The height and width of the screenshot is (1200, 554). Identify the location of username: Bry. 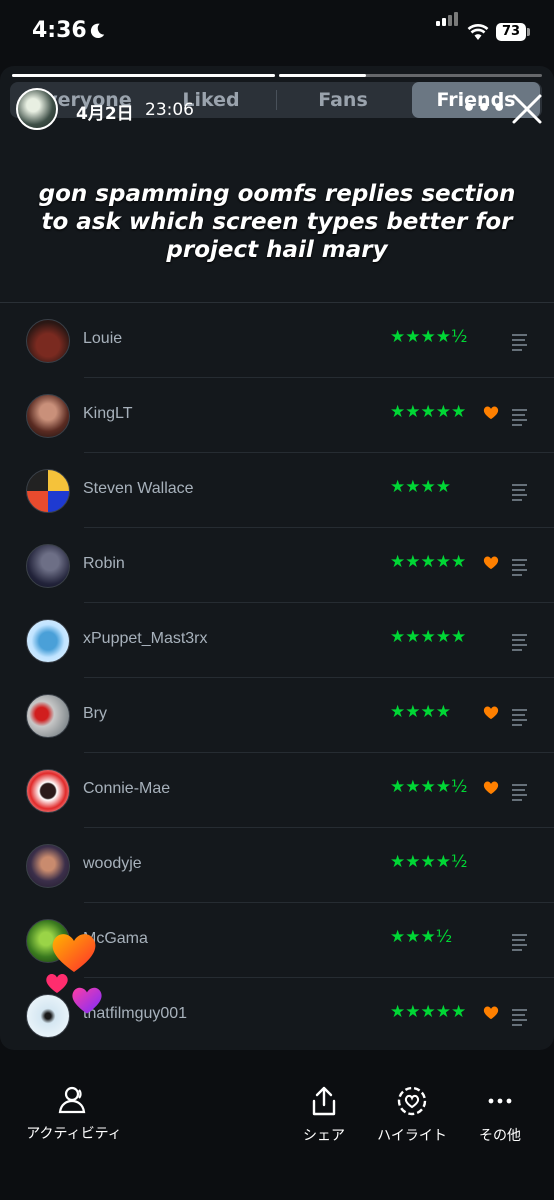
(95, 714).